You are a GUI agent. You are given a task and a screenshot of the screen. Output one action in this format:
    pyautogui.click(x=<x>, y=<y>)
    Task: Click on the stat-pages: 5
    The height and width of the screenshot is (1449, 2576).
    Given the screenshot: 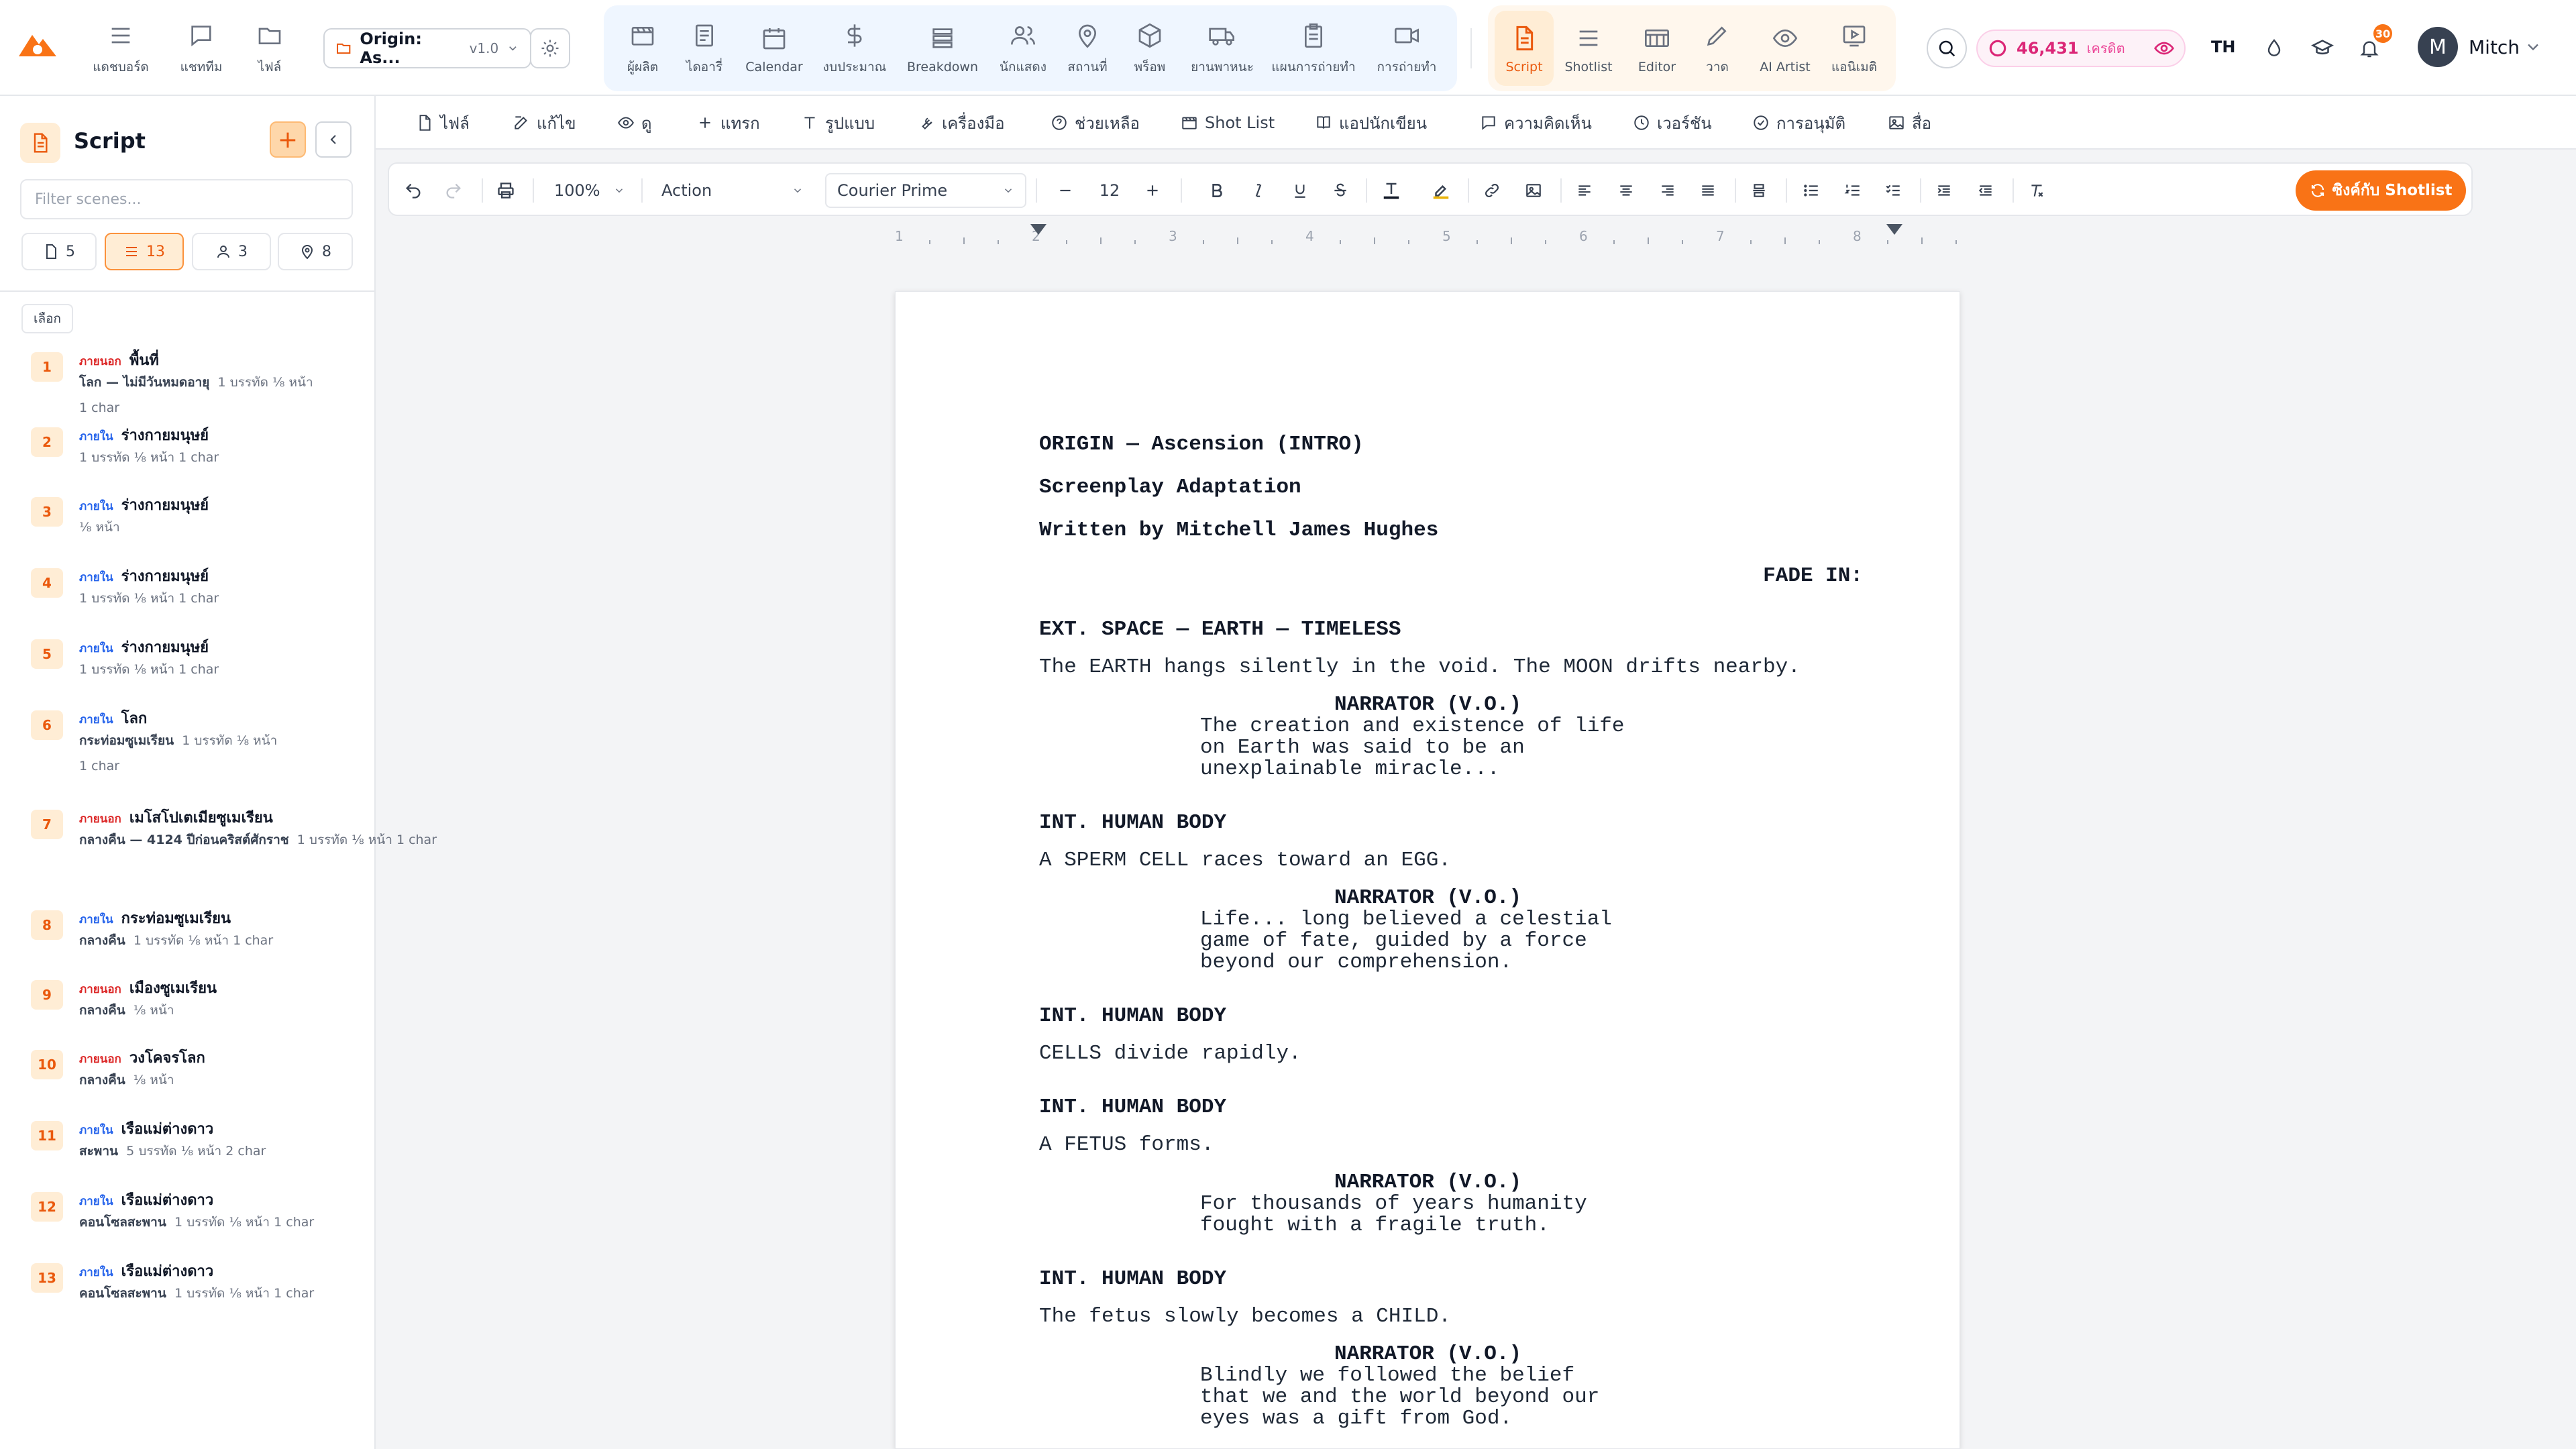 What is the action you would take?
    pyautogui.click(x=59, y=251)
    